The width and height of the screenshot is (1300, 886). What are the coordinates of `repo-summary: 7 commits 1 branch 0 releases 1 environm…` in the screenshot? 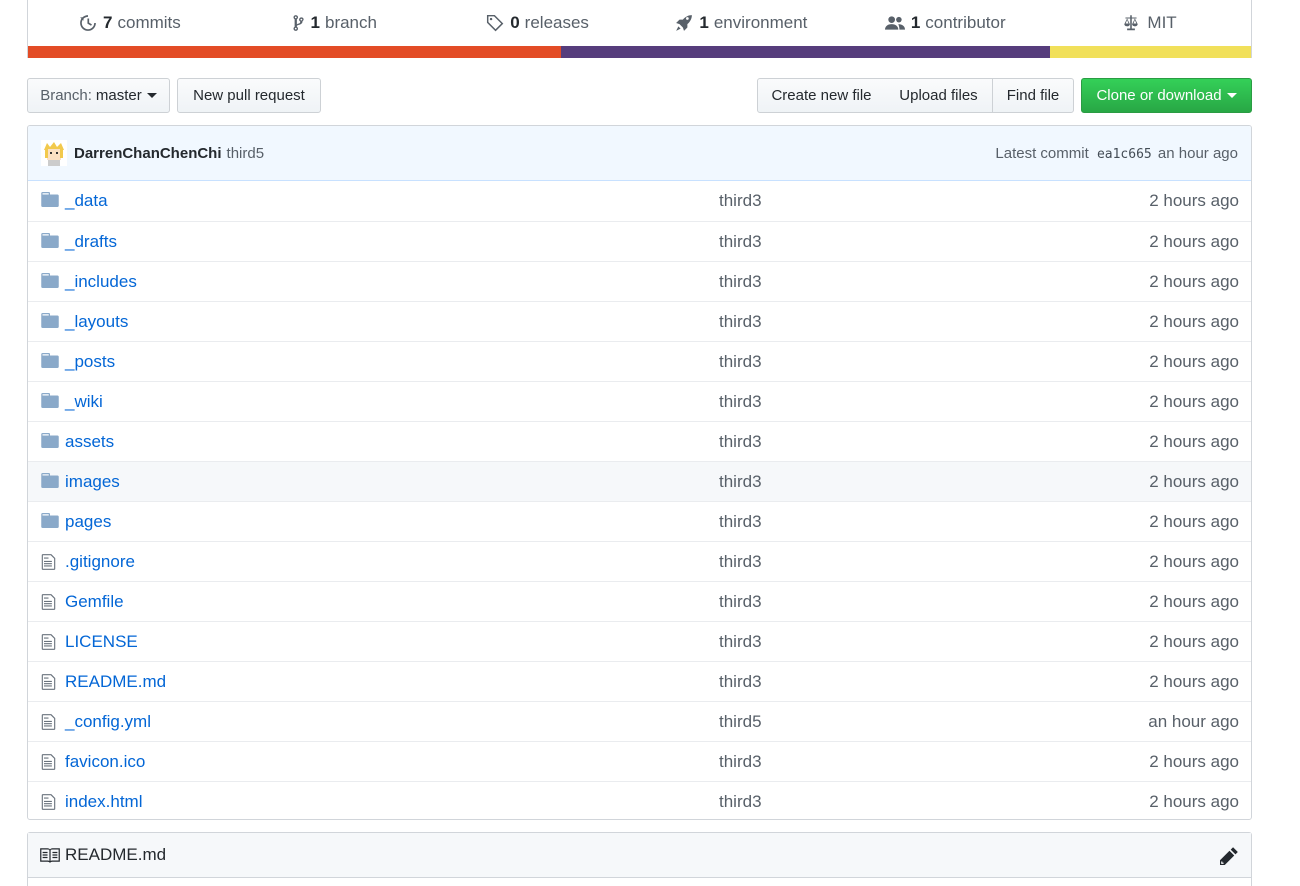 It's located at (639, 29).